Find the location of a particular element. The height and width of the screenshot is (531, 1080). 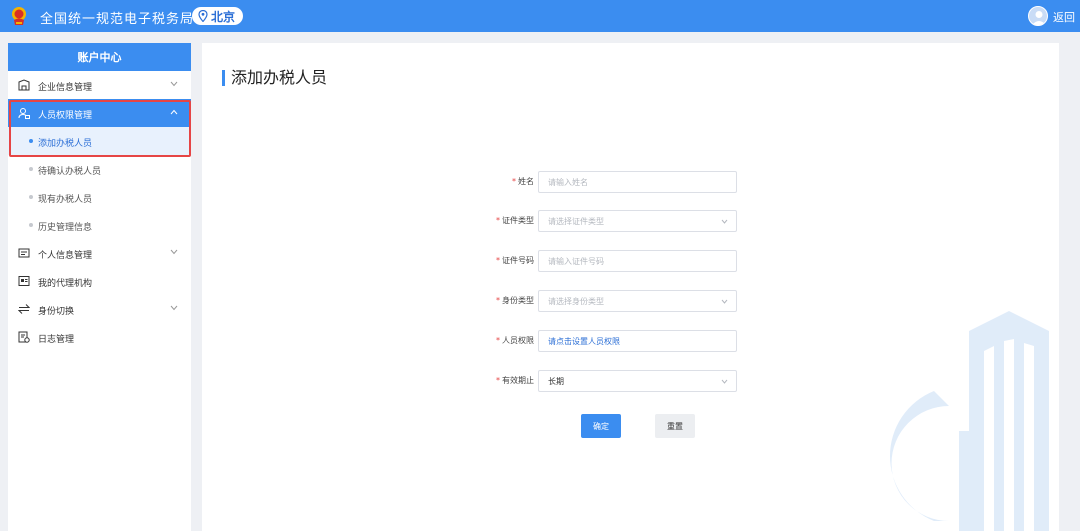

valid-until-select: 长期 is located at coordinates (637, 381).